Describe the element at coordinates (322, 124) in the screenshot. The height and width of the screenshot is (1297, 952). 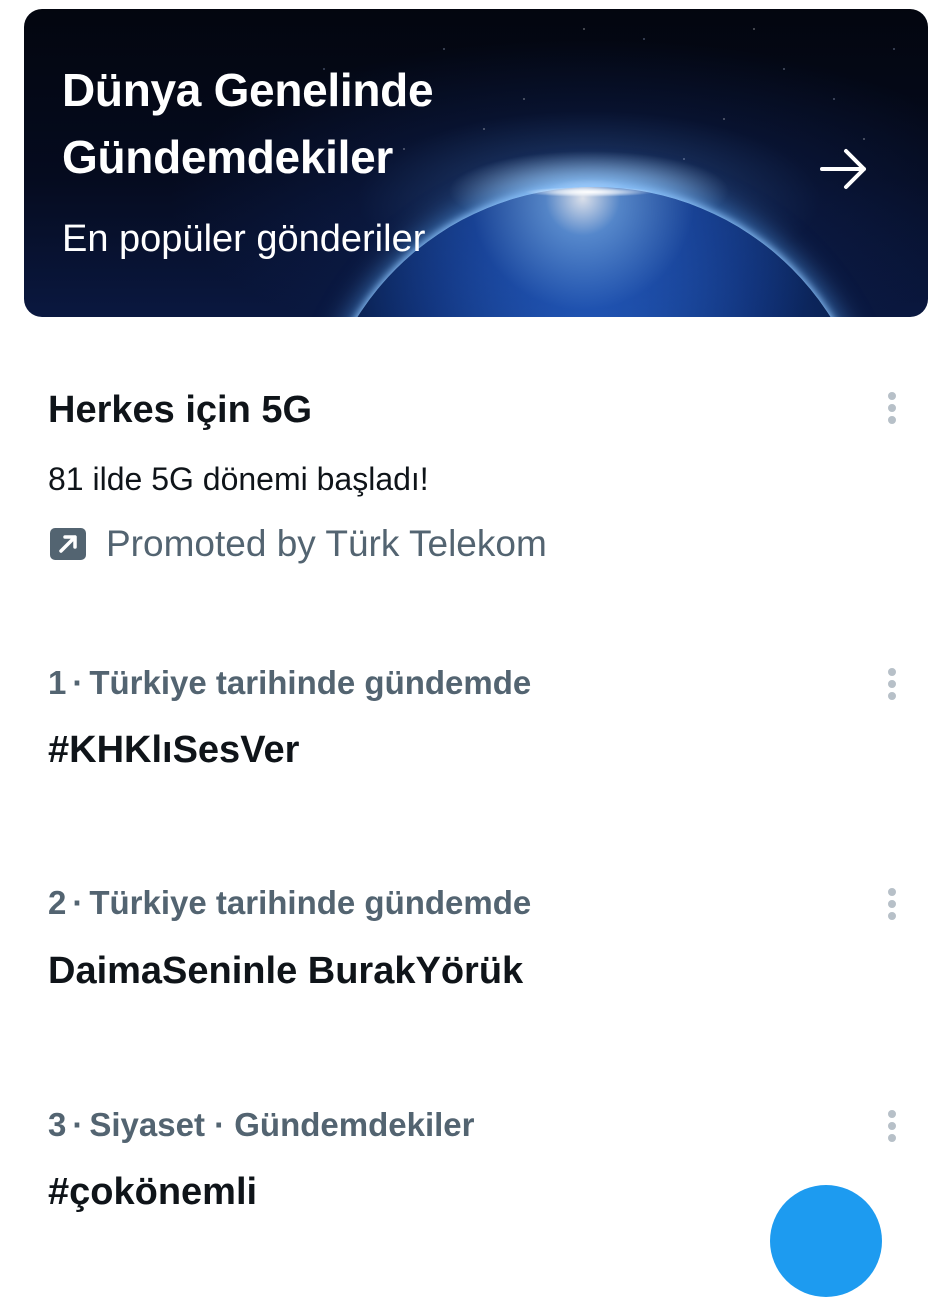
I see `banner-title: Dünya Genelinde Gündemdekiler` at that location.